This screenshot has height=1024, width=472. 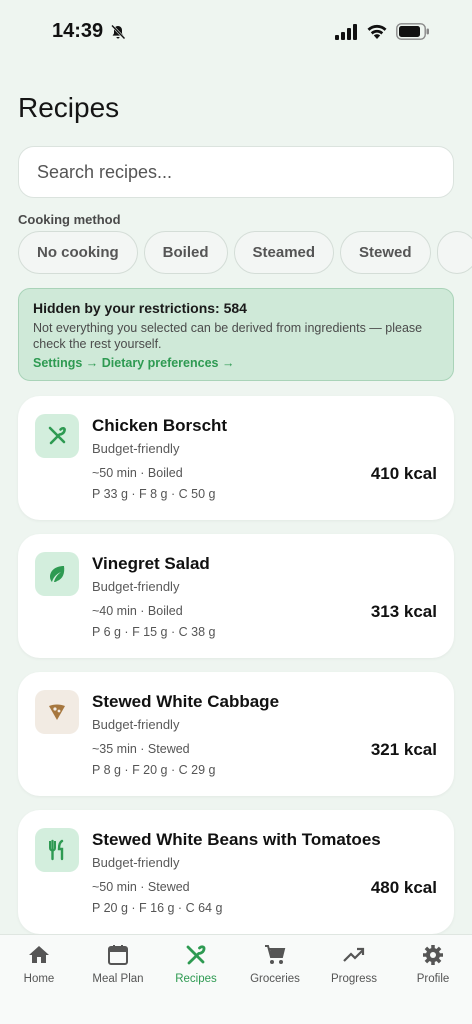 I want to click on recipe-meta: ~50 min · Stewed, so click(x=141, y=887).